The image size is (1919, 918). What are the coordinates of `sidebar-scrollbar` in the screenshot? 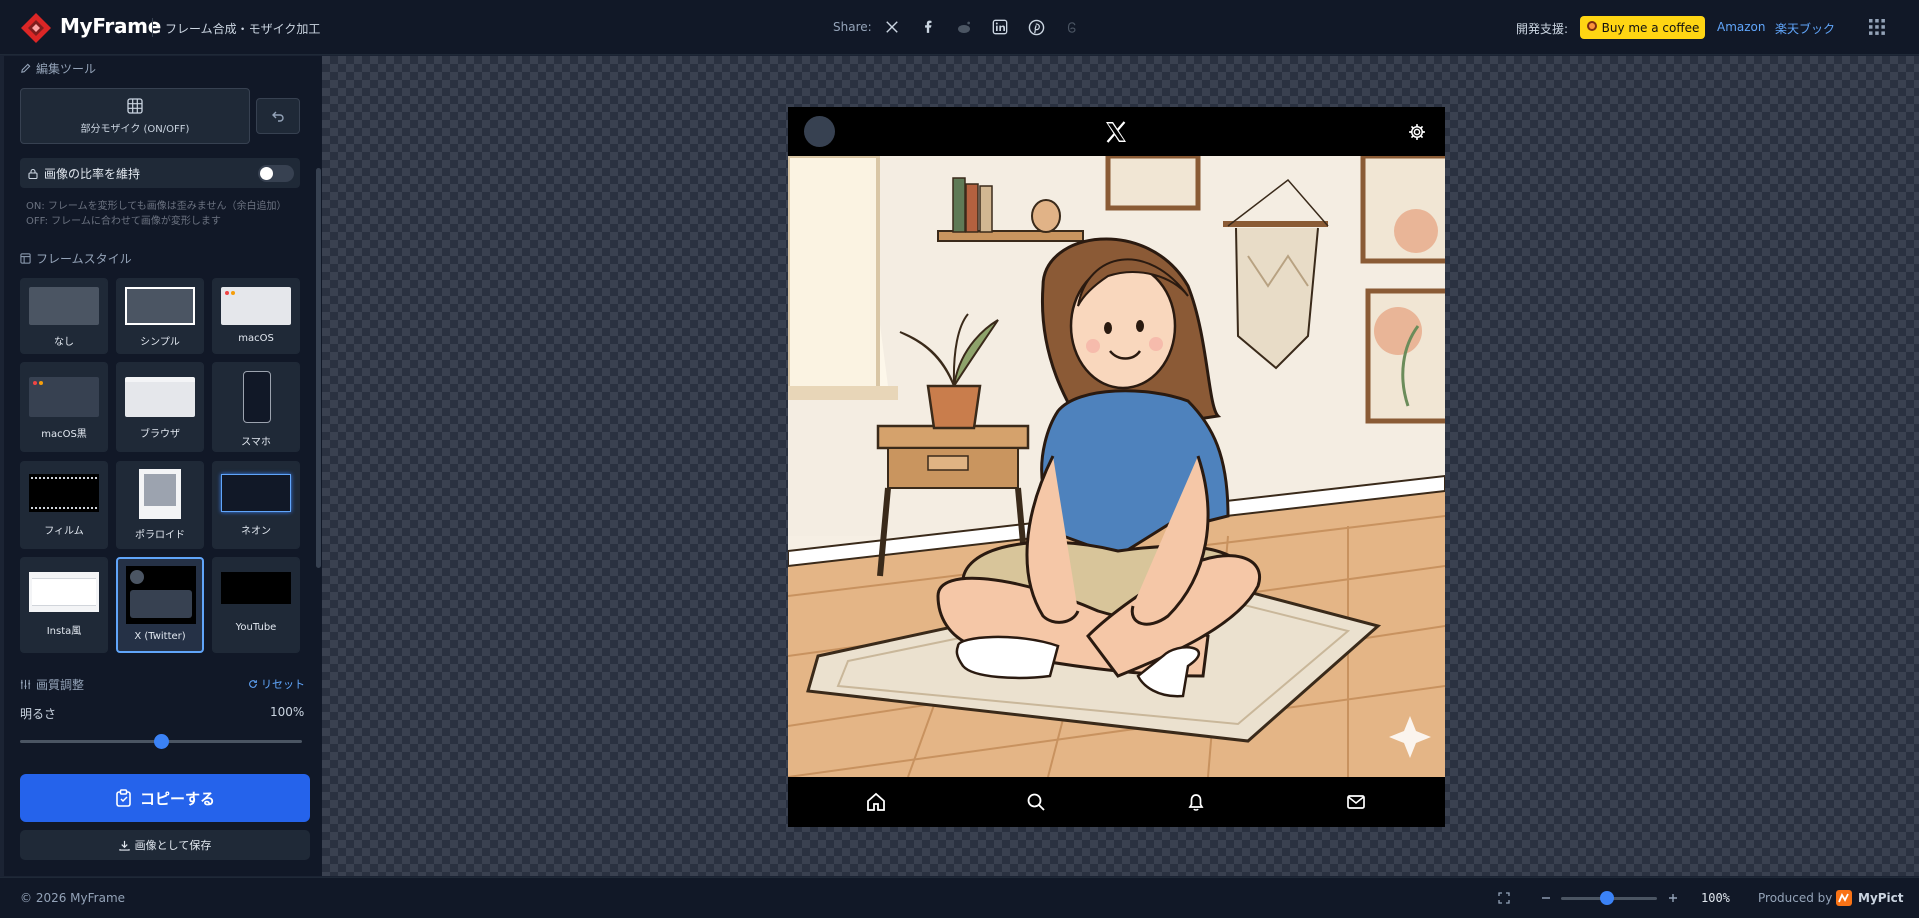 It's located at (318, 368).